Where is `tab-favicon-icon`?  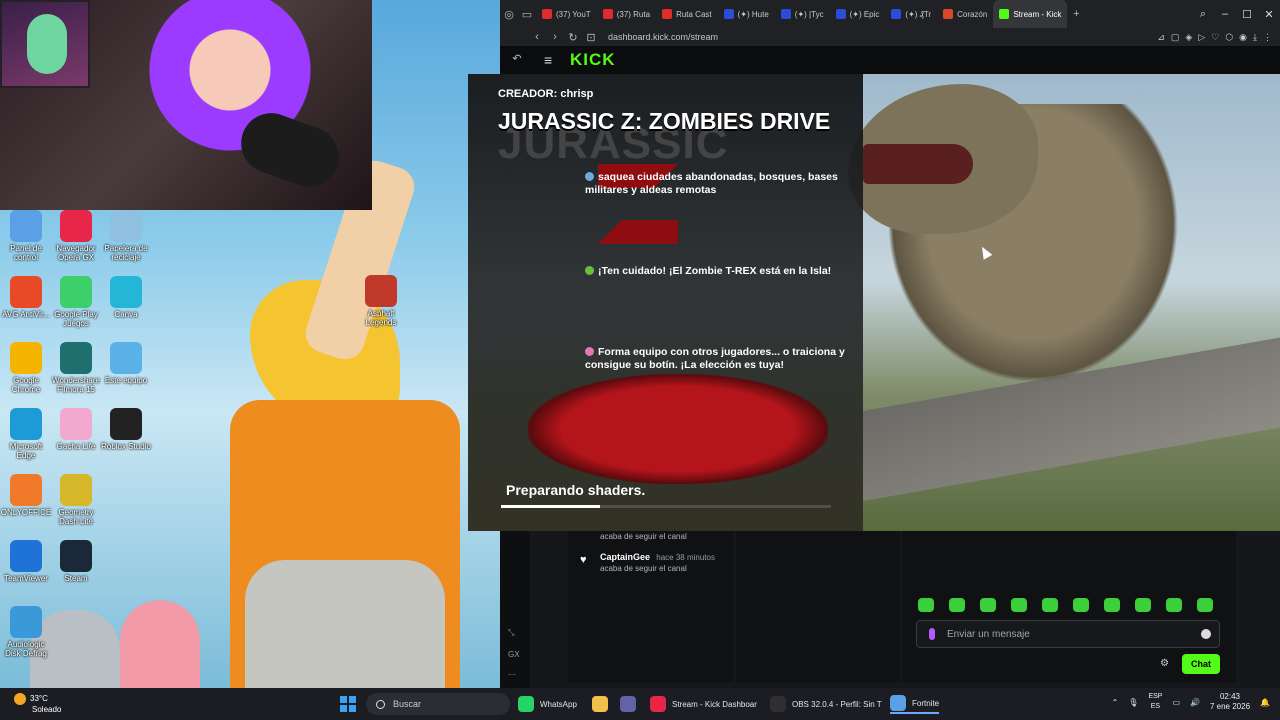 tab-favicon-icon is located at coordinates (547, 14).